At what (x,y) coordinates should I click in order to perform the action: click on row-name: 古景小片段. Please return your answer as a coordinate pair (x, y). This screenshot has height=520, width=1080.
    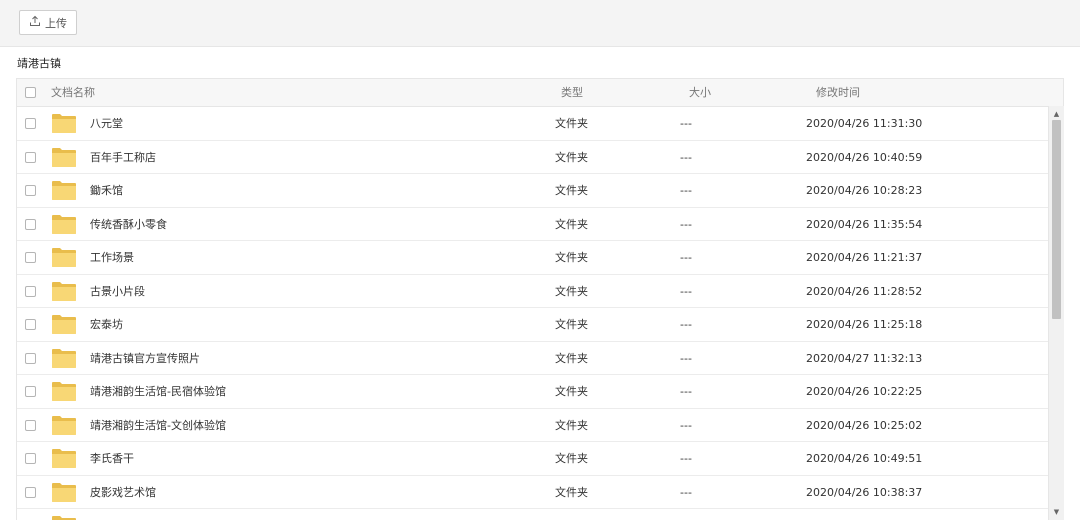
    Looking at the image, I should click on (117, 291).